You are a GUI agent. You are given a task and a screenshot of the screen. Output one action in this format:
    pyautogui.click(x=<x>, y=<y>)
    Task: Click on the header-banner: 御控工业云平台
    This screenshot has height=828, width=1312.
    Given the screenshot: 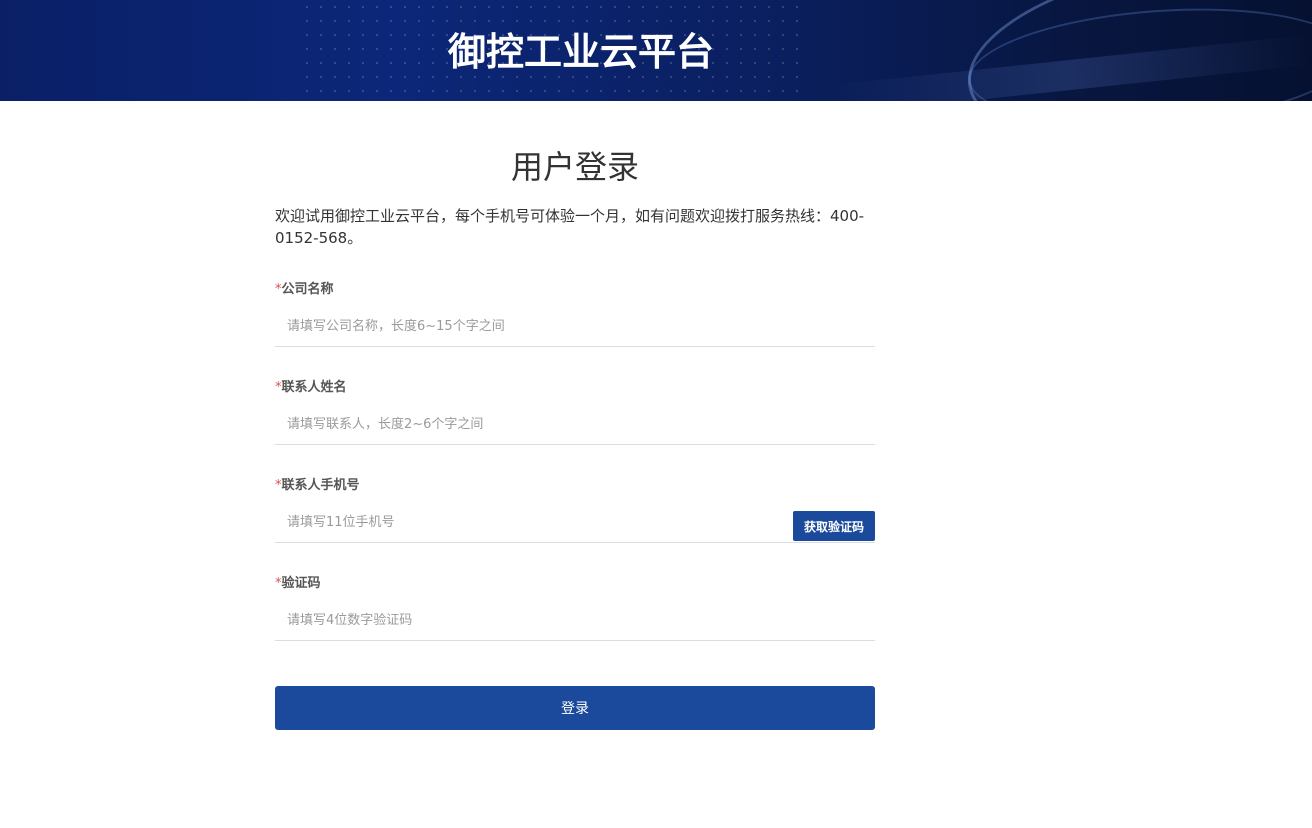 What is the action you would take?
    pyautogui.click(x=656, y=50)
    